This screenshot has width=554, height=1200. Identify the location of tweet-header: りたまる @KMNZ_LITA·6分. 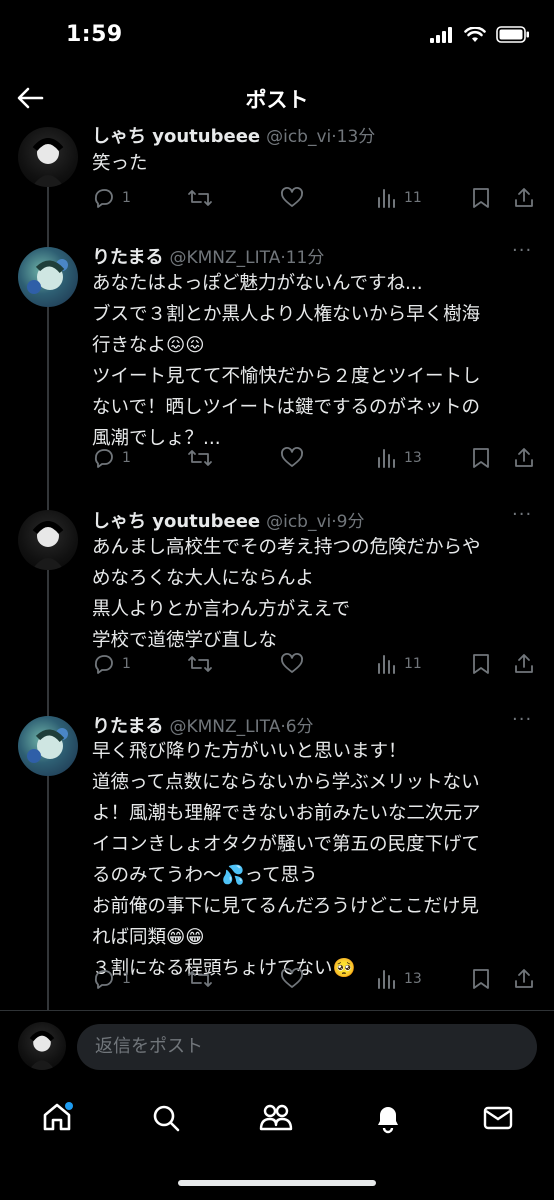
(203, 726).